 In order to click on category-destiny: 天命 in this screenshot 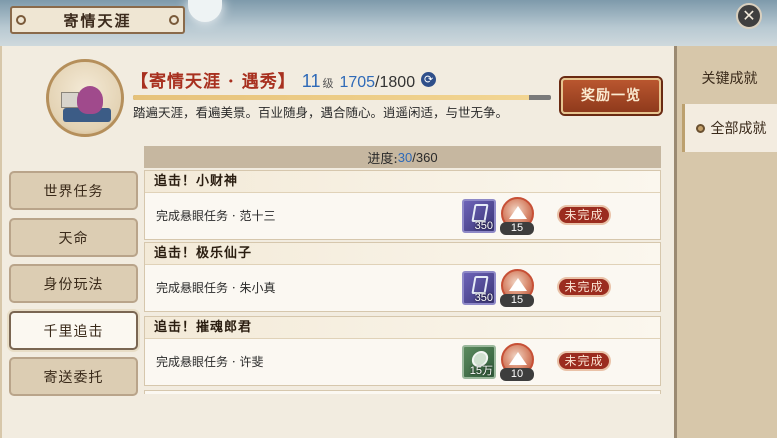, I will do `click(73, 237)`.